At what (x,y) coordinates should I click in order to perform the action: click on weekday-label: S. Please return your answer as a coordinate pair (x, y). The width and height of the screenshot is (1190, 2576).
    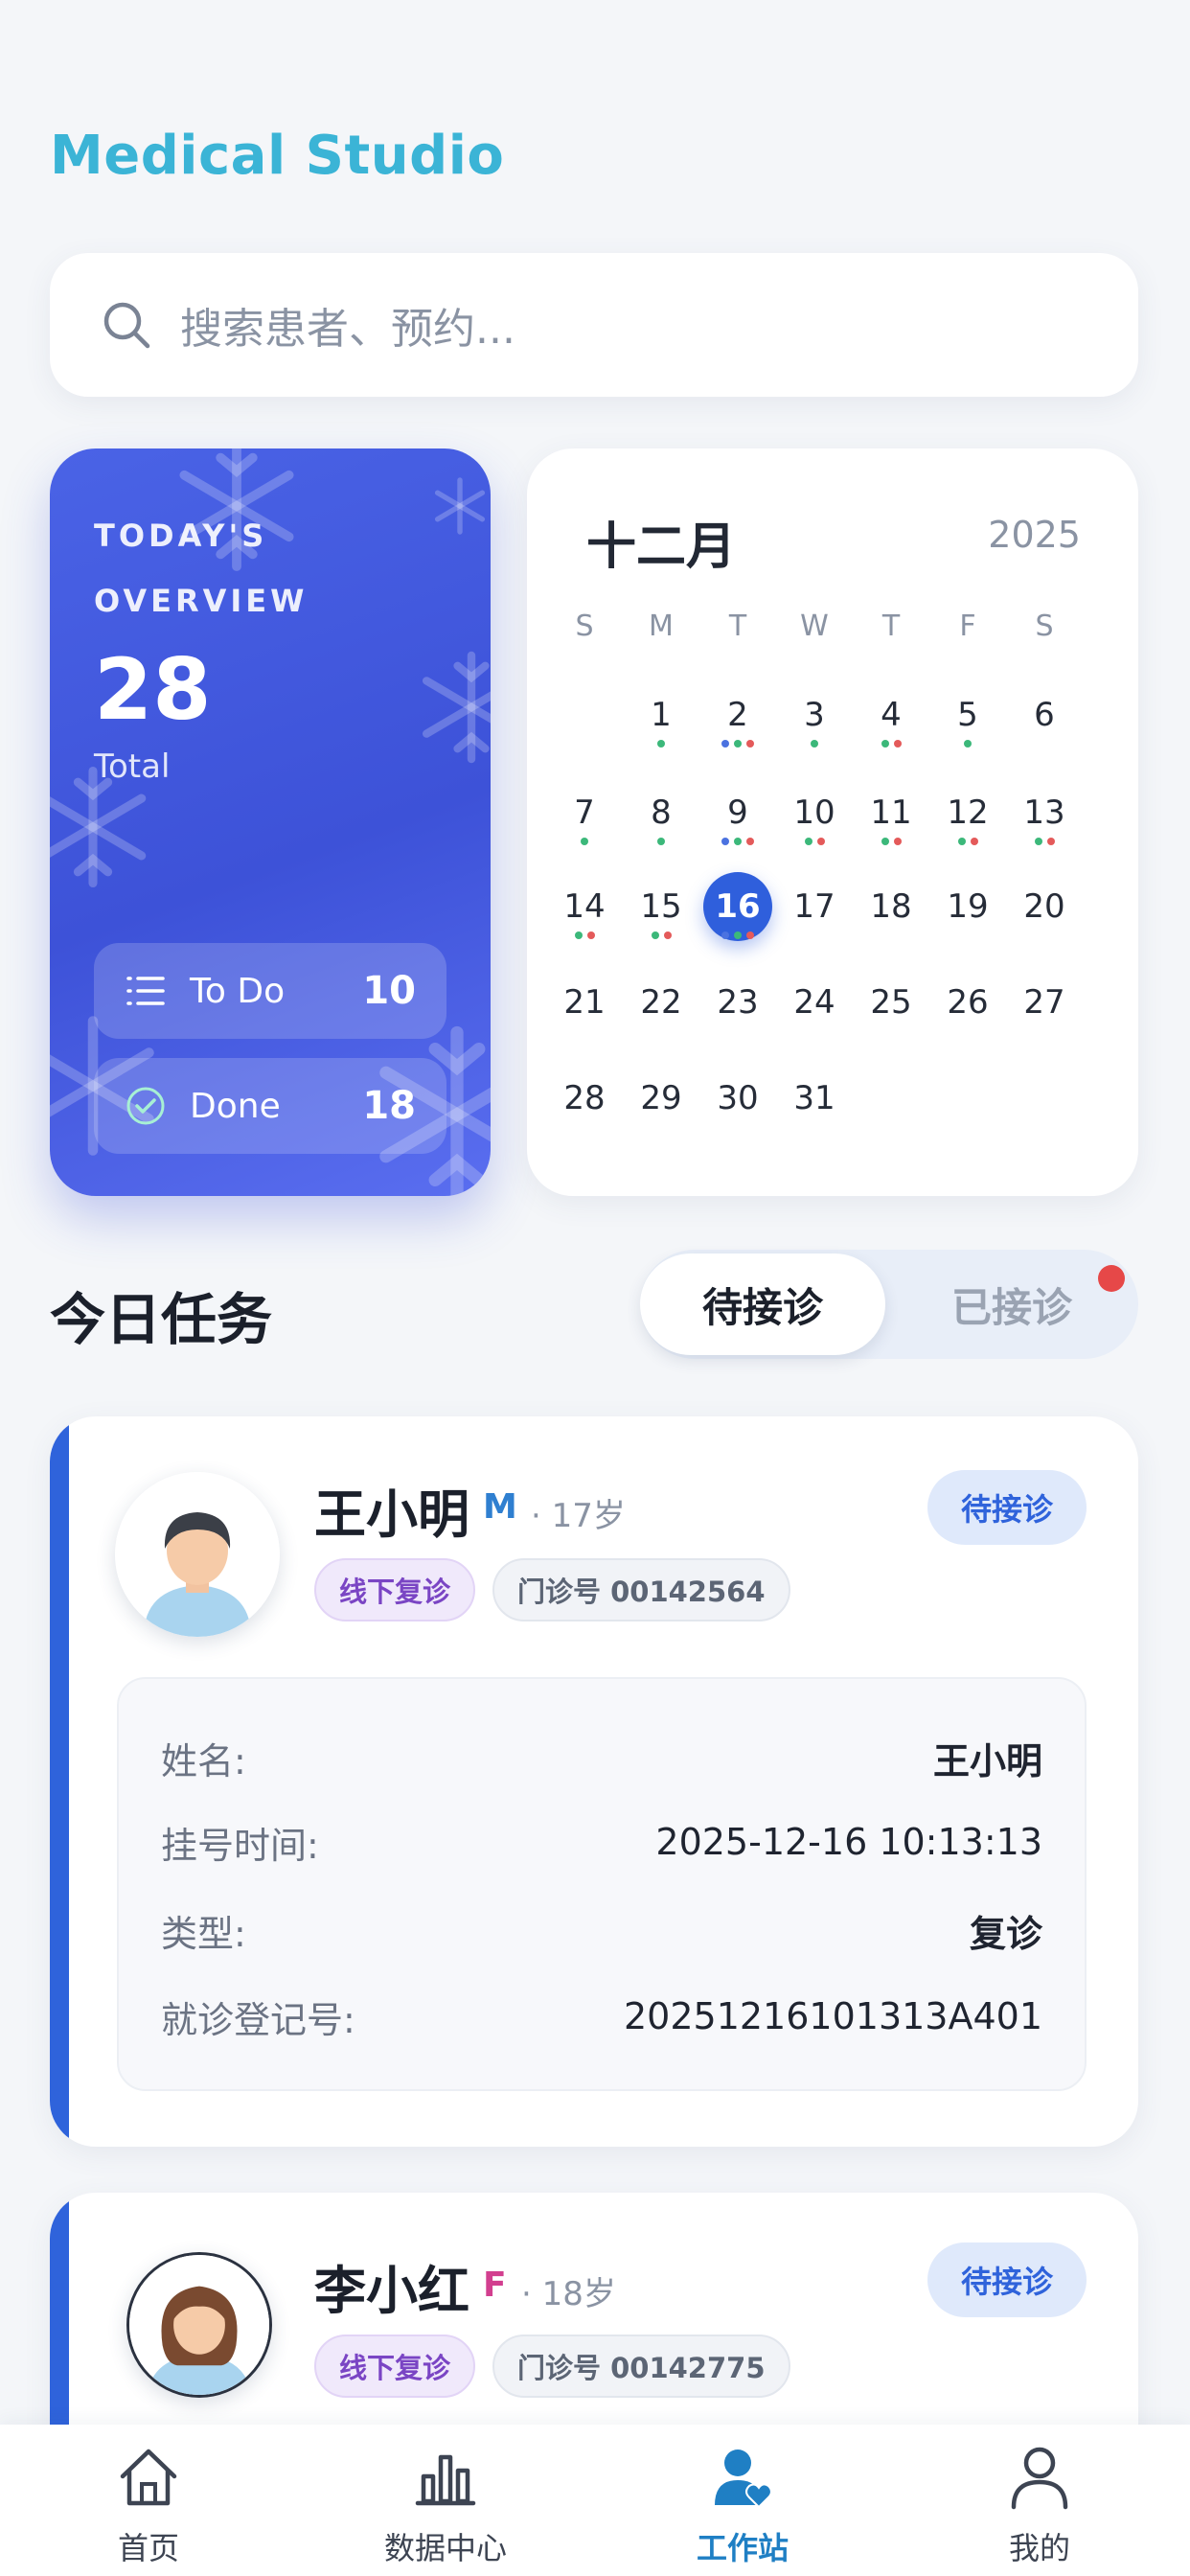
    Looking at the image, I should click on (585, 626).